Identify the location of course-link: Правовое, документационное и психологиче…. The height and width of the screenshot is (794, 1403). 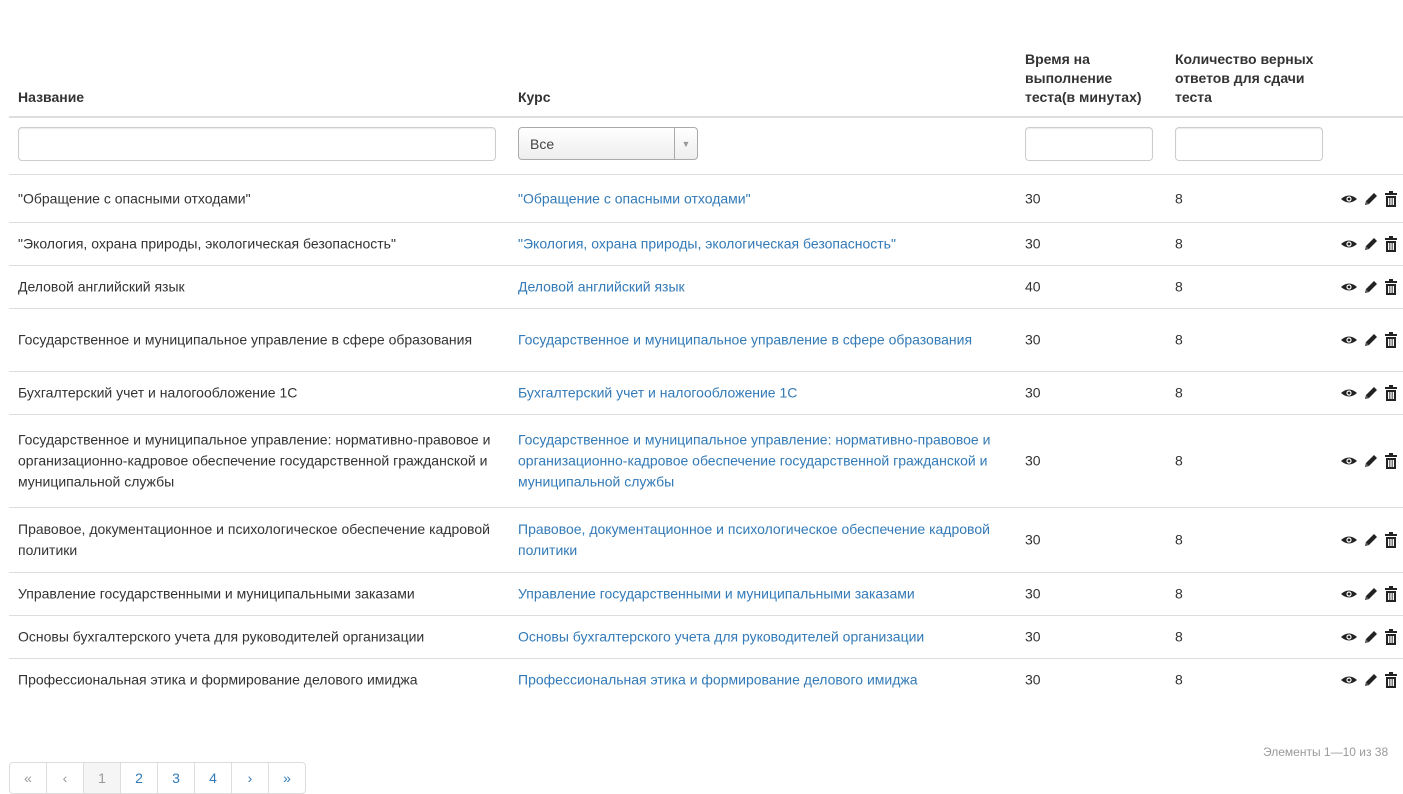
(758, 540).